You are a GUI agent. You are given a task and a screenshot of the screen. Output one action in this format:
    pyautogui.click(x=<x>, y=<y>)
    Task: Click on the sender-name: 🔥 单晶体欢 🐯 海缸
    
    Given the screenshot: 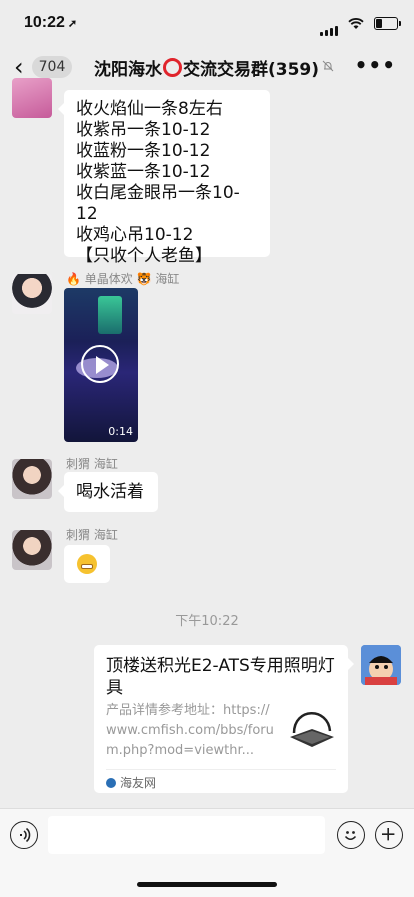 What is the action you would take?
    pyautogui.click(x=123, y=279)
    